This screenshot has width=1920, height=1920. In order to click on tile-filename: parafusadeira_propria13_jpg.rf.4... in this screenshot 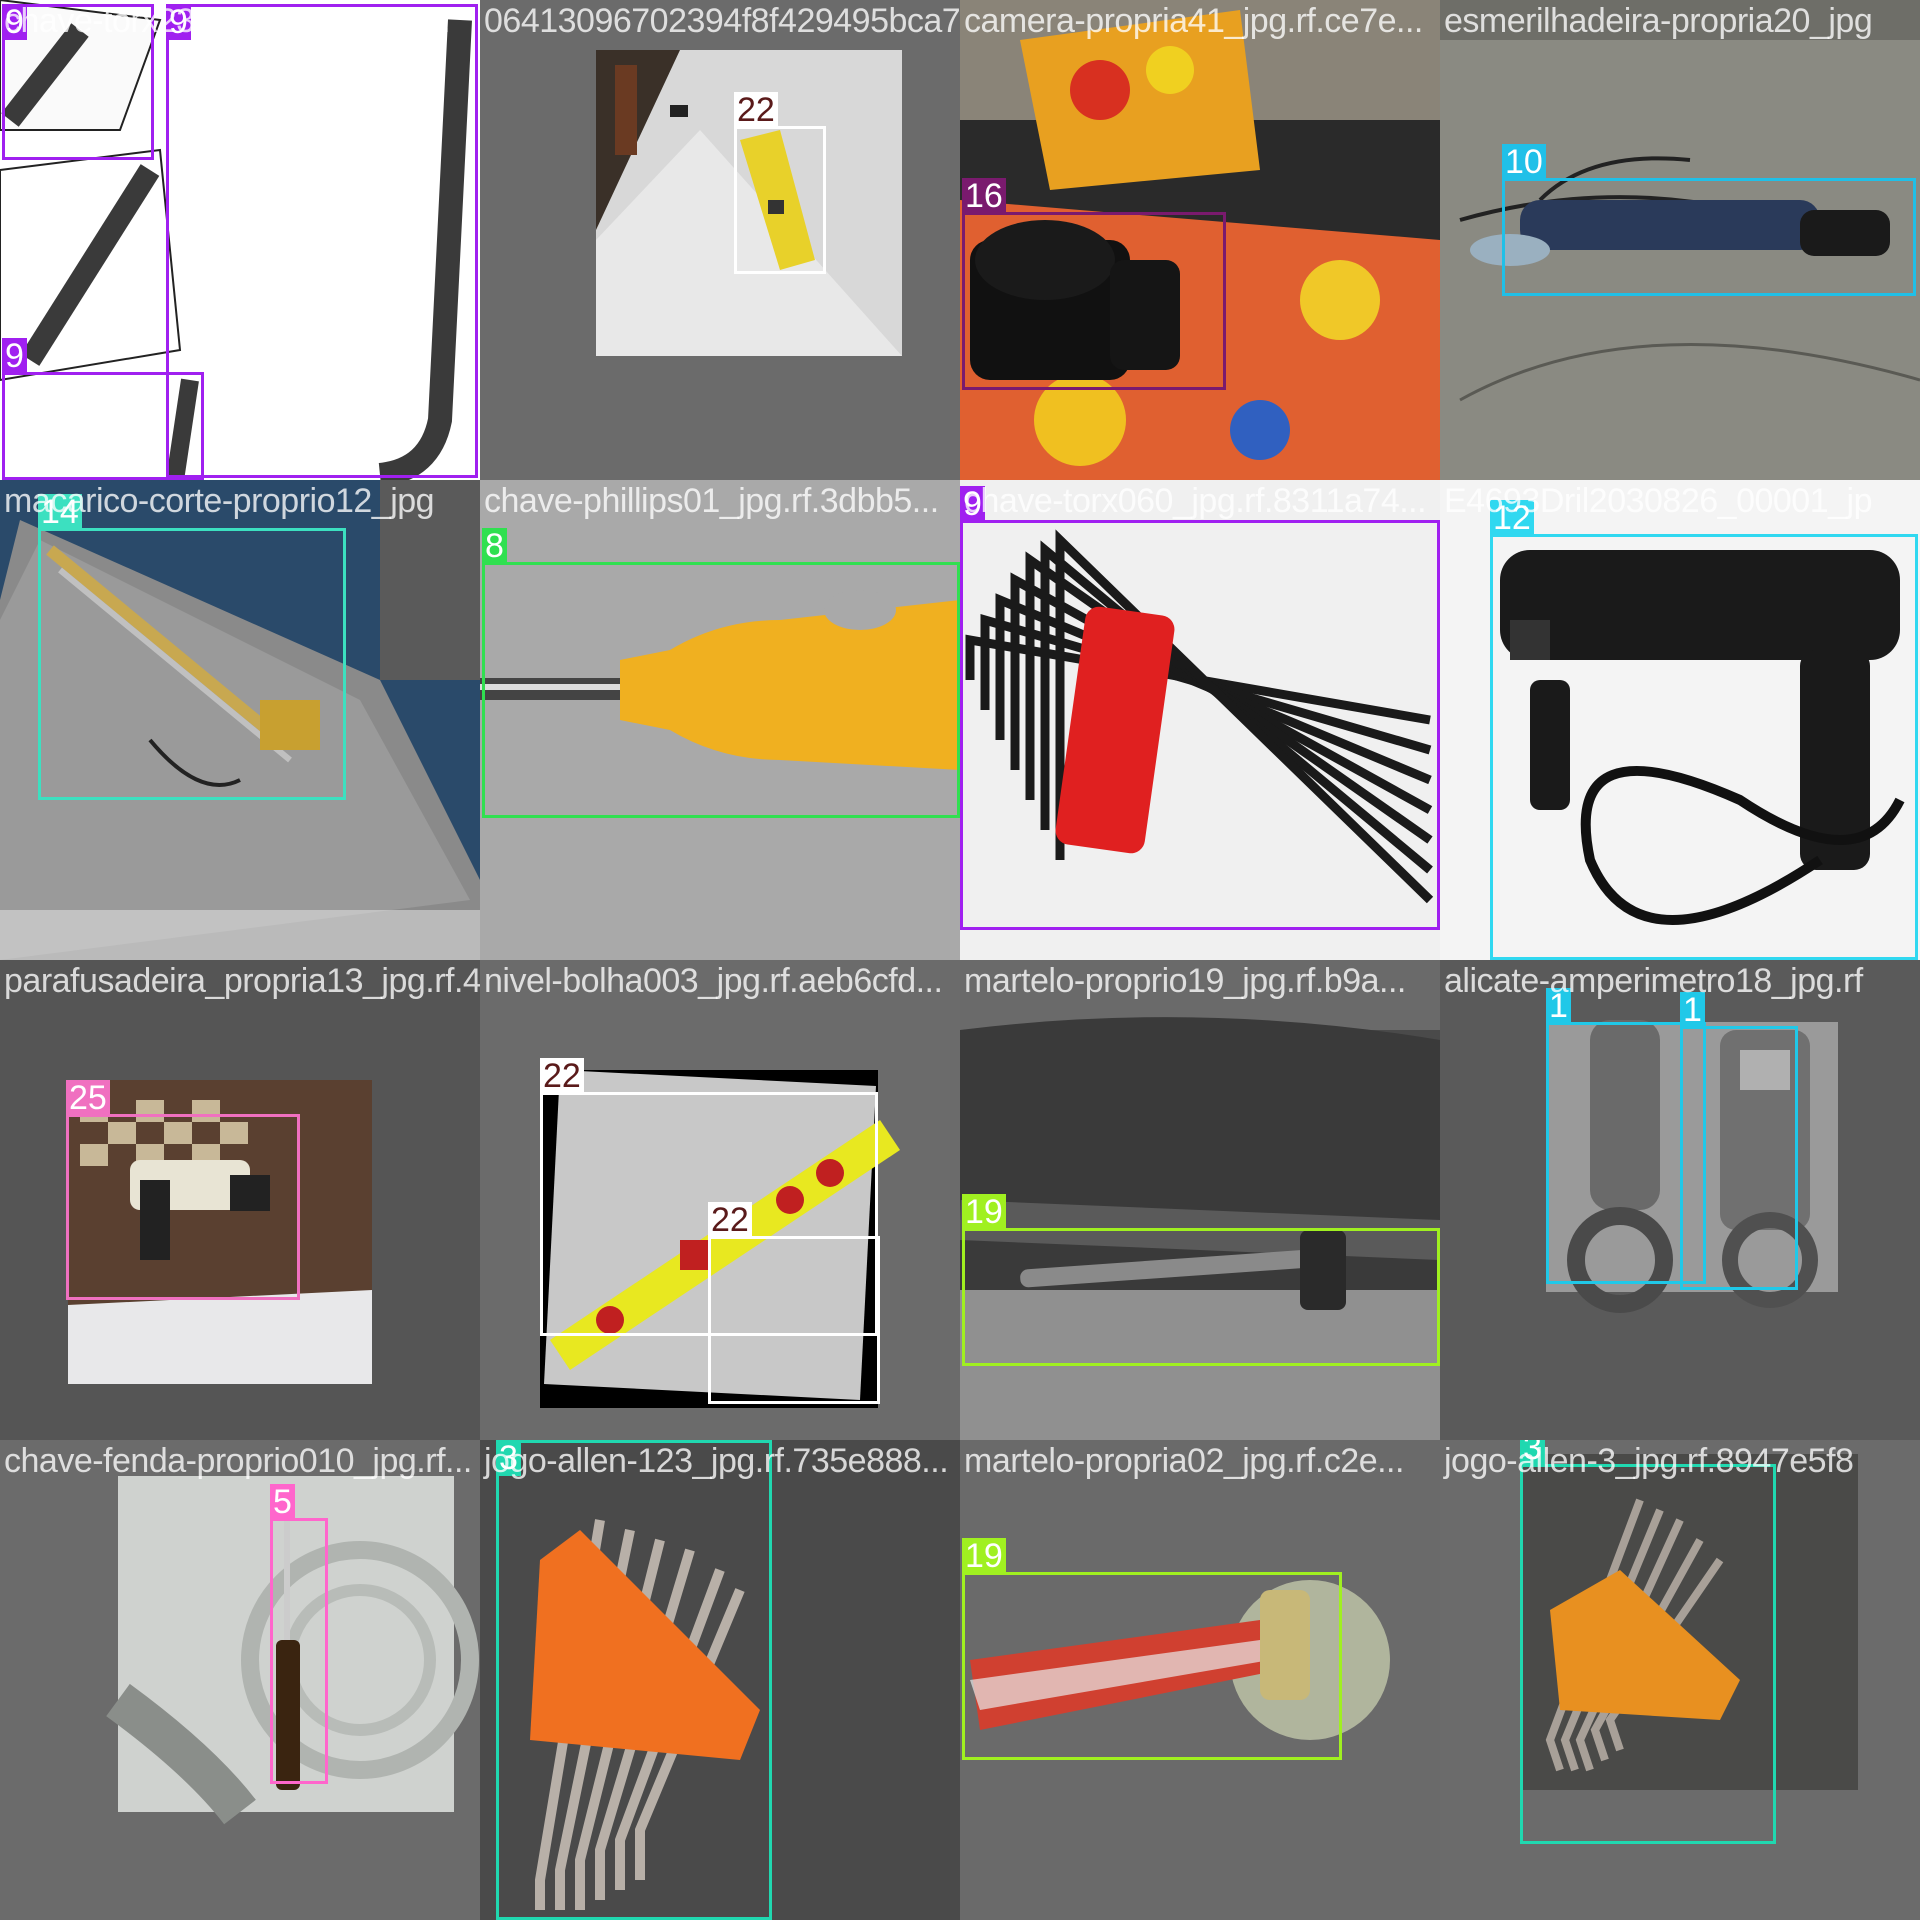, I will do `click(242, 981)`.